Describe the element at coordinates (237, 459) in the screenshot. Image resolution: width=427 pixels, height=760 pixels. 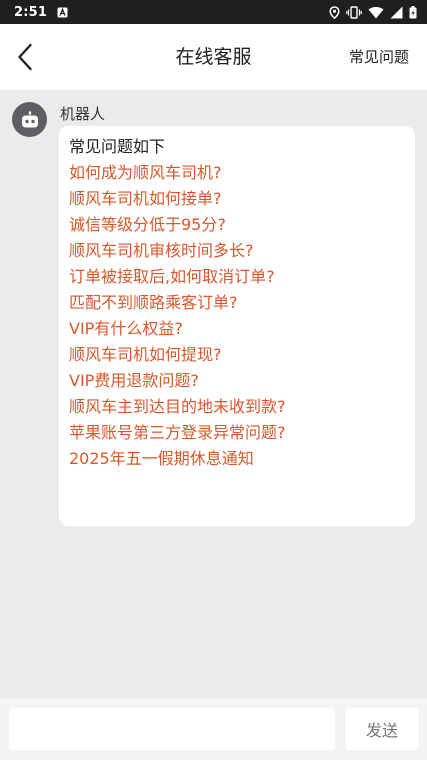
I see `faq-link-holiday-notice: 2025年五一假期休息通知` at that location.